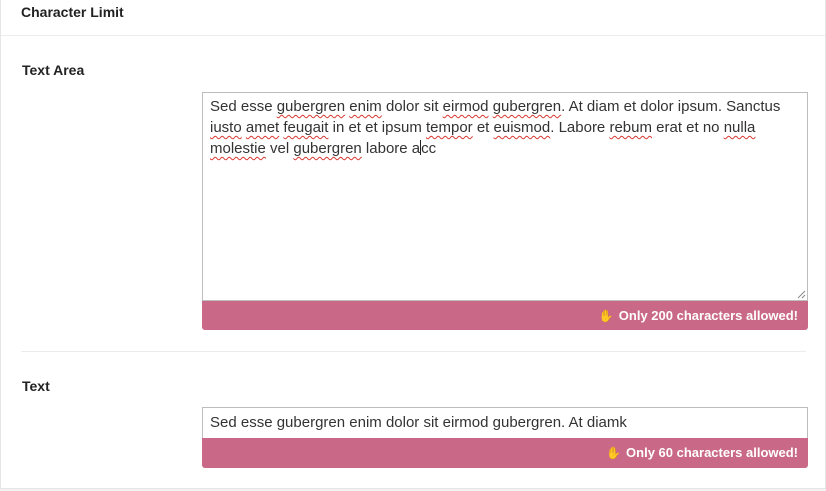  Describe the element at coordinates (580, 127) in the screenshot. I see `text-segment: . Labore` at that location.